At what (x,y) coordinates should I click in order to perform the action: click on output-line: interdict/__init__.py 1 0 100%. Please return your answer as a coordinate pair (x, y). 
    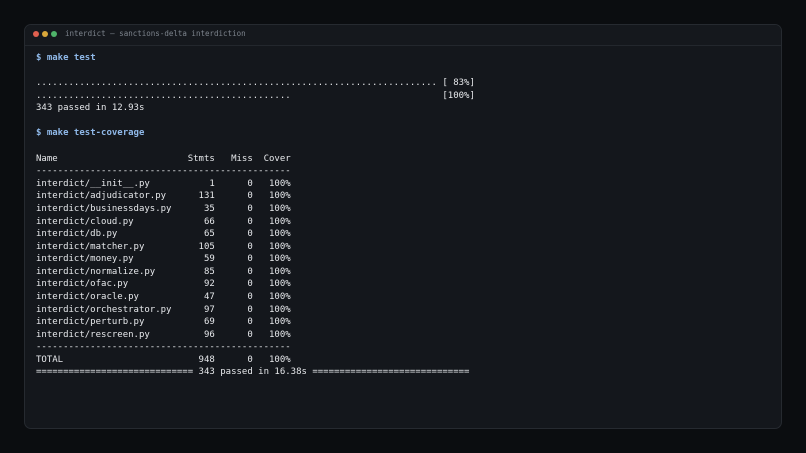
    Looking at the image, I should click on (163, 183).